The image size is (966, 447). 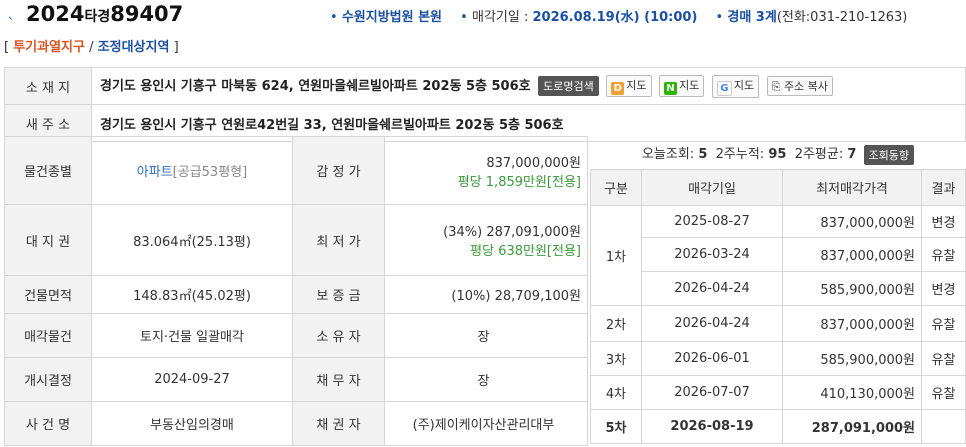 What do you see at coordinates (799, 86) in the screenshot?
I see `copy-address-button: ⎘ 주소 복사` at bounding box center [799, 86].